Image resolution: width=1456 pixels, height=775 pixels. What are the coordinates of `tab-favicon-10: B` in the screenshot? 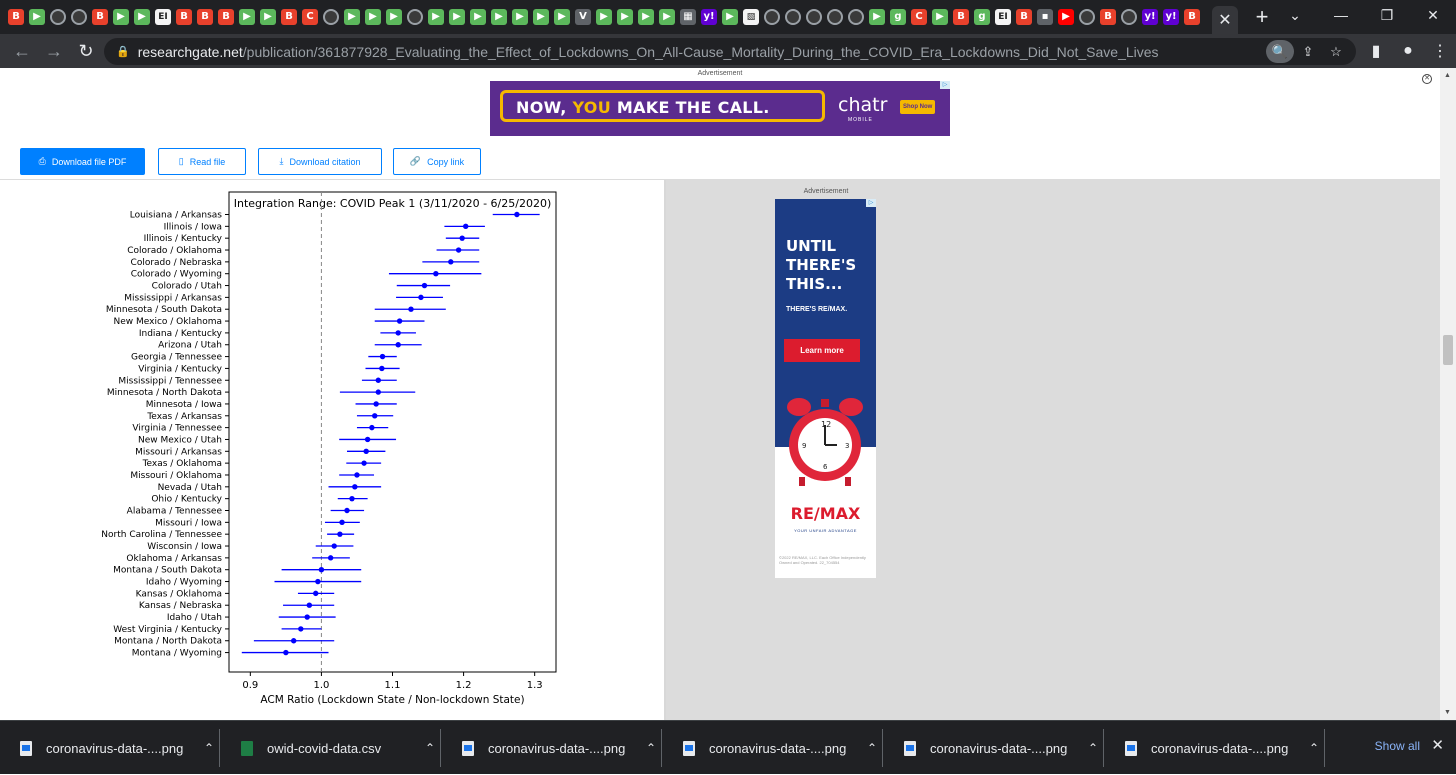 It's located at (226, 17).